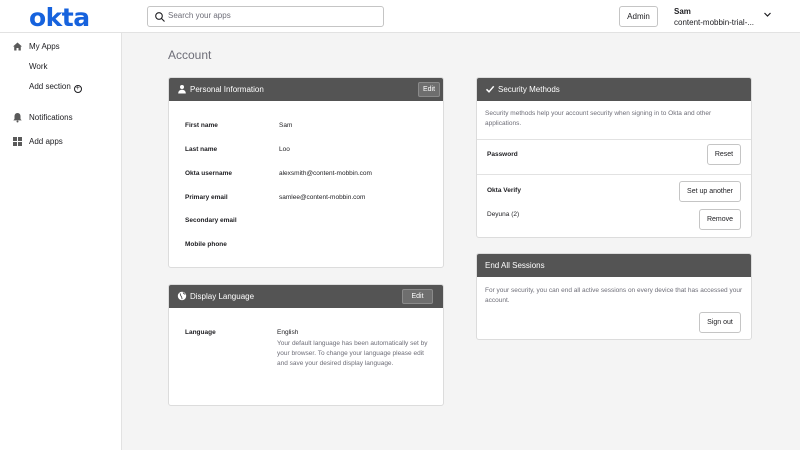  I want to click on sidebar-item-add-apps: Add apps, so click(60, 141).